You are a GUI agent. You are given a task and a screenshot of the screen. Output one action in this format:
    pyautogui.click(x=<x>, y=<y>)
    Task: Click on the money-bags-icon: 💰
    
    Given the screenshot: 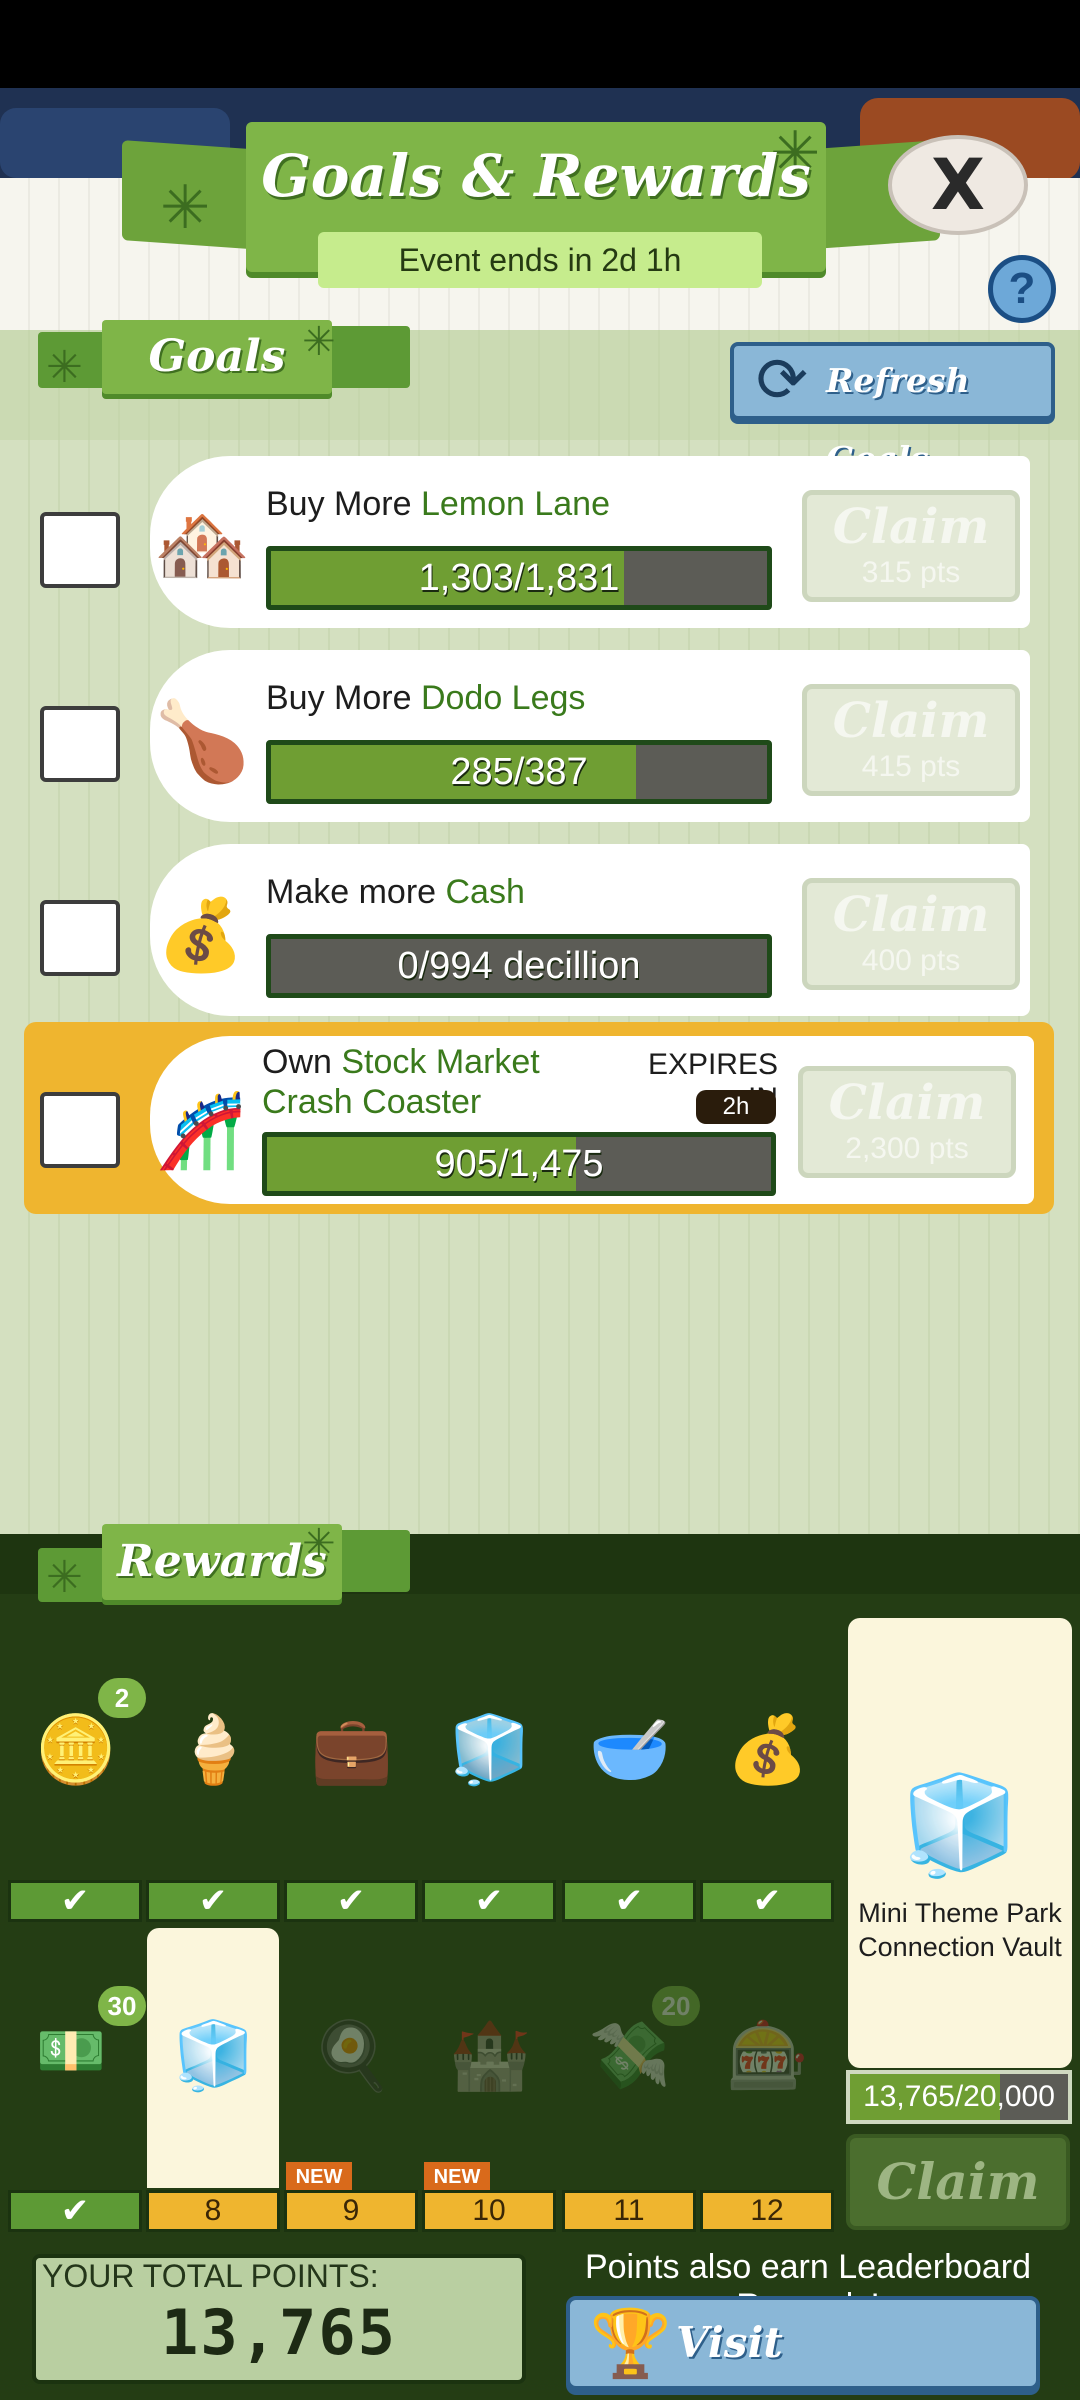 What is the action you would take?
    pyautogui.click(x=201, y=935)
    